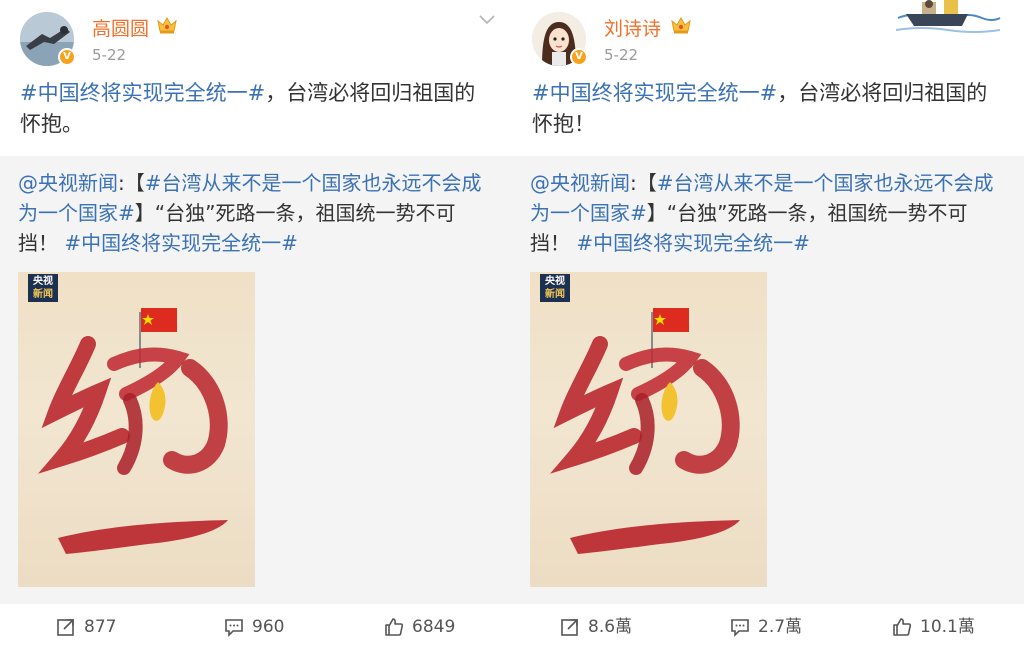 The width and height of the screenshot is (1024, 649). Describe the element at coordinates (255, 109) in the screenshot. I see `post-text: #中国终将实现完全统一#，台湾必将回归祖国的怀抱。` at that location.